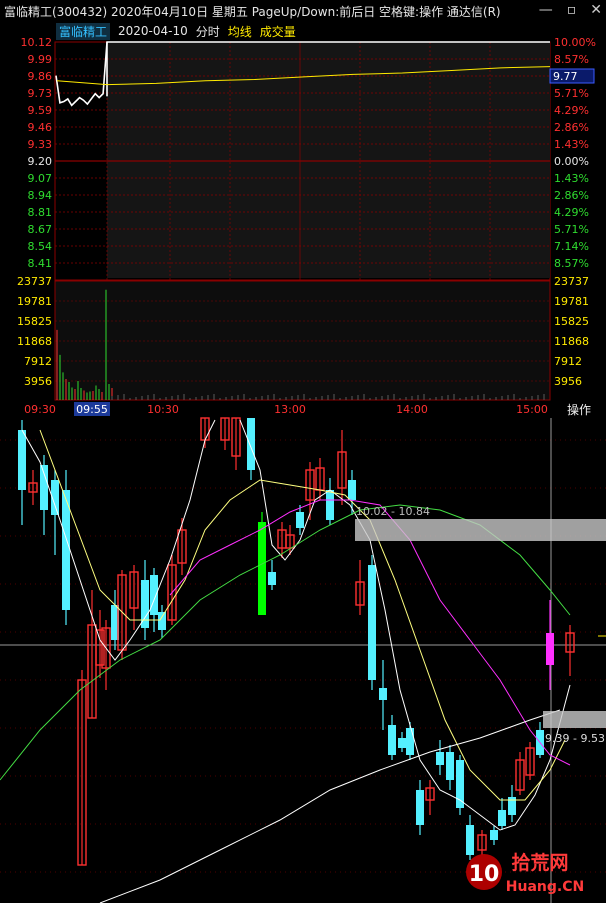 This screenshot has height=903, width=606. I want to click on volume-tick-label-right: 23737, so click(571, 281).